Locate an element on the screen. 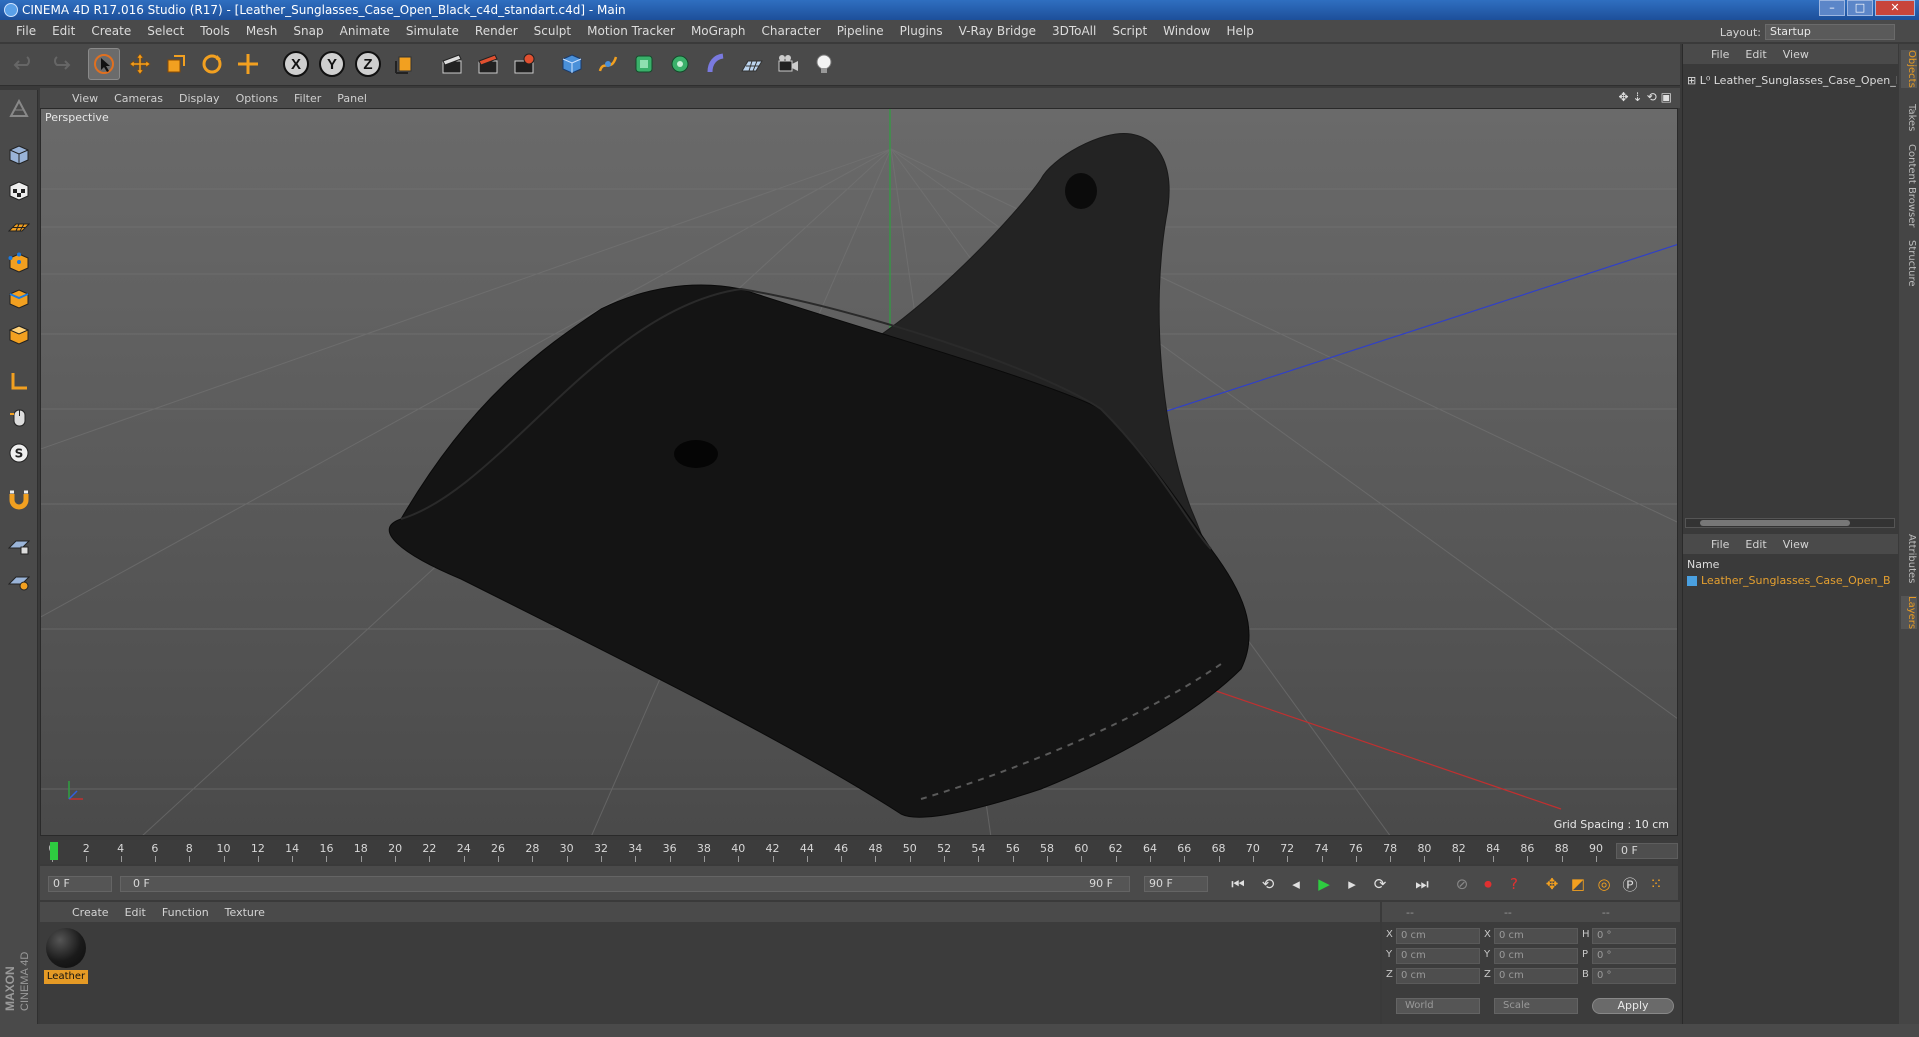  add-generator-button is located at coordinates (644, 64).